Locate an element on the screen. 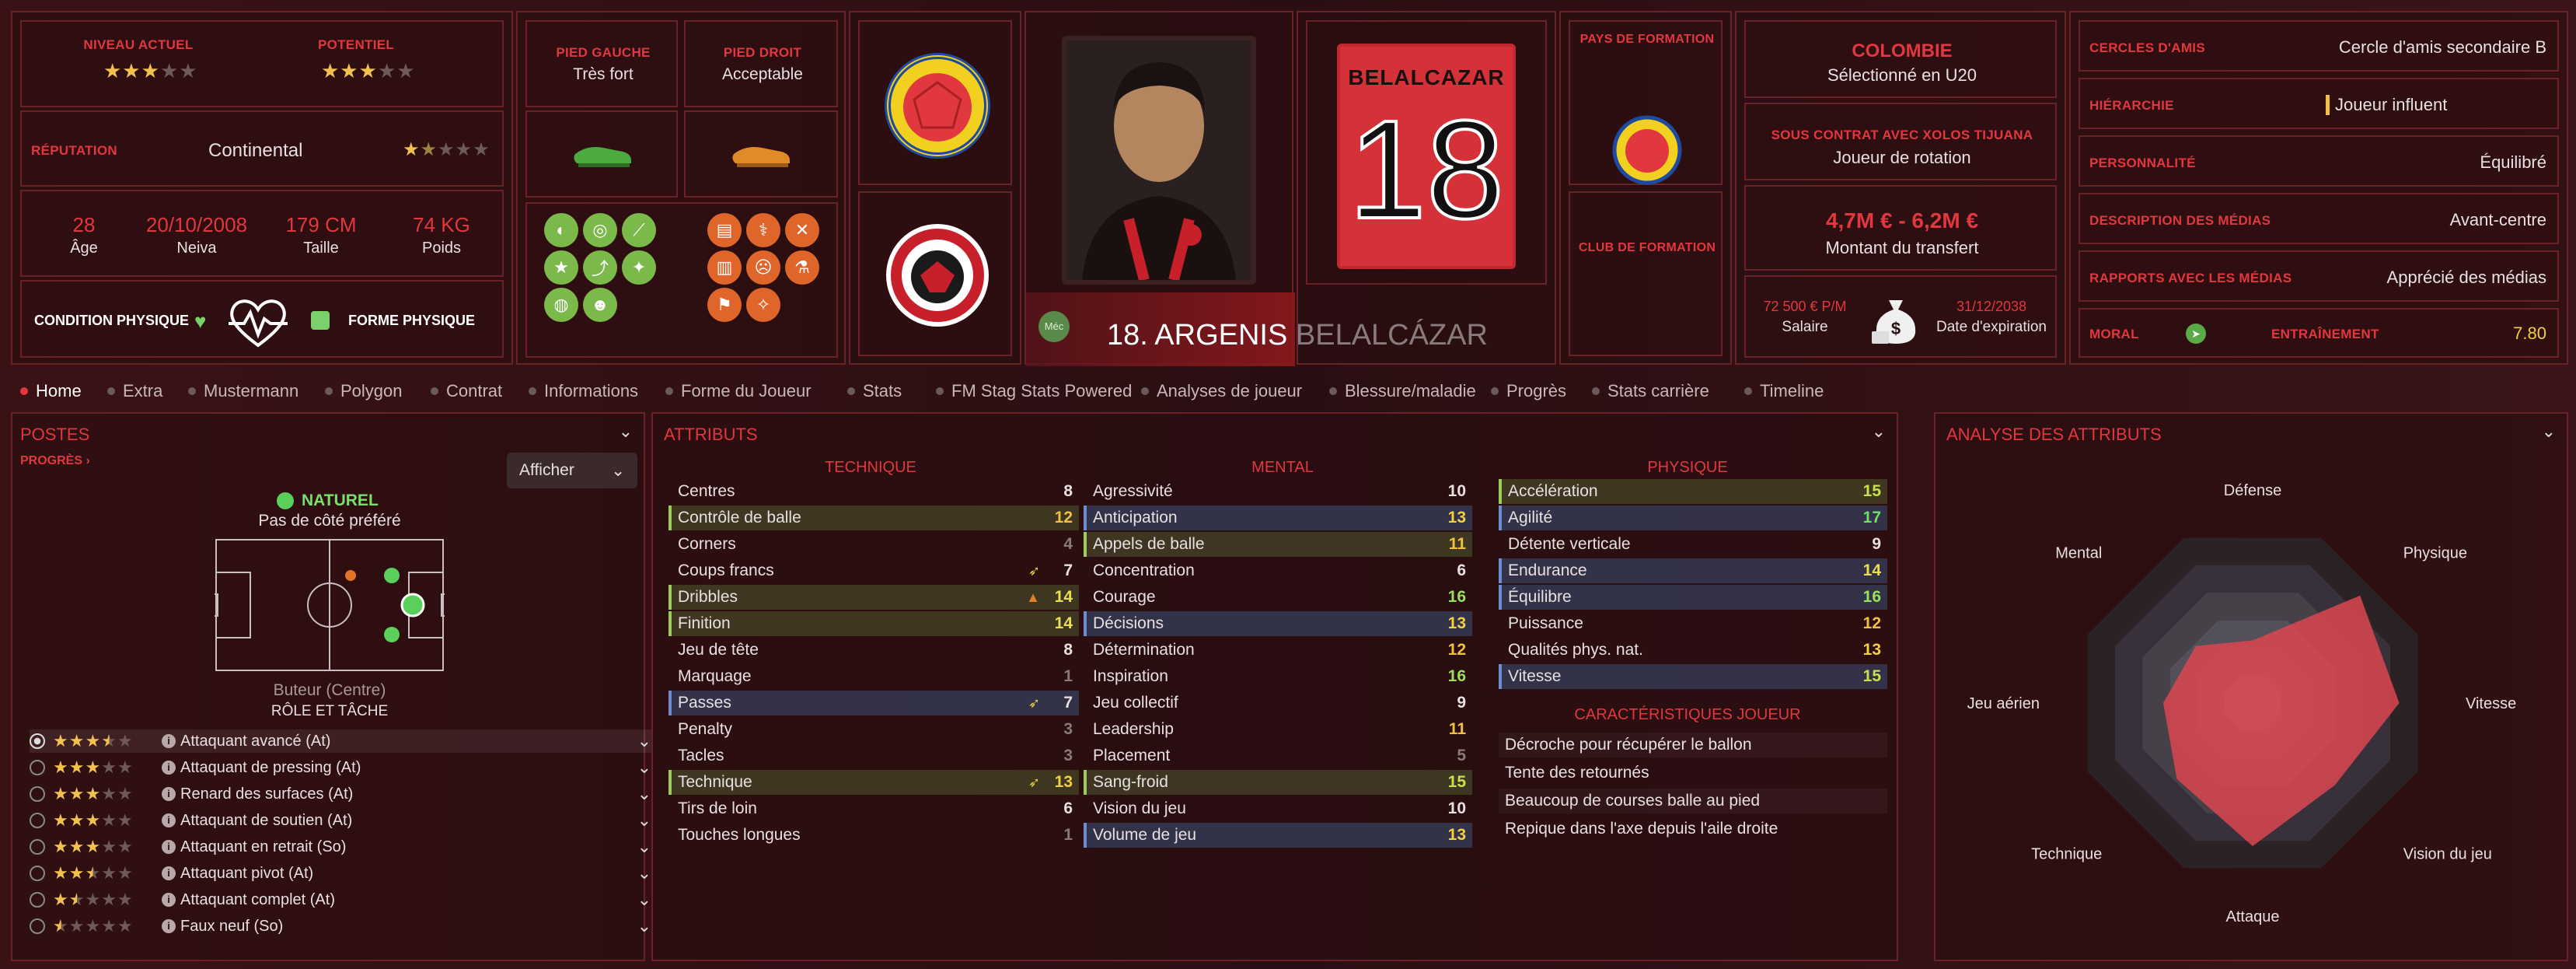 The width and height of the screenshot is (2576, 969). attribute-row: Appels de balle 11 is located at coordinates (1278, 544).